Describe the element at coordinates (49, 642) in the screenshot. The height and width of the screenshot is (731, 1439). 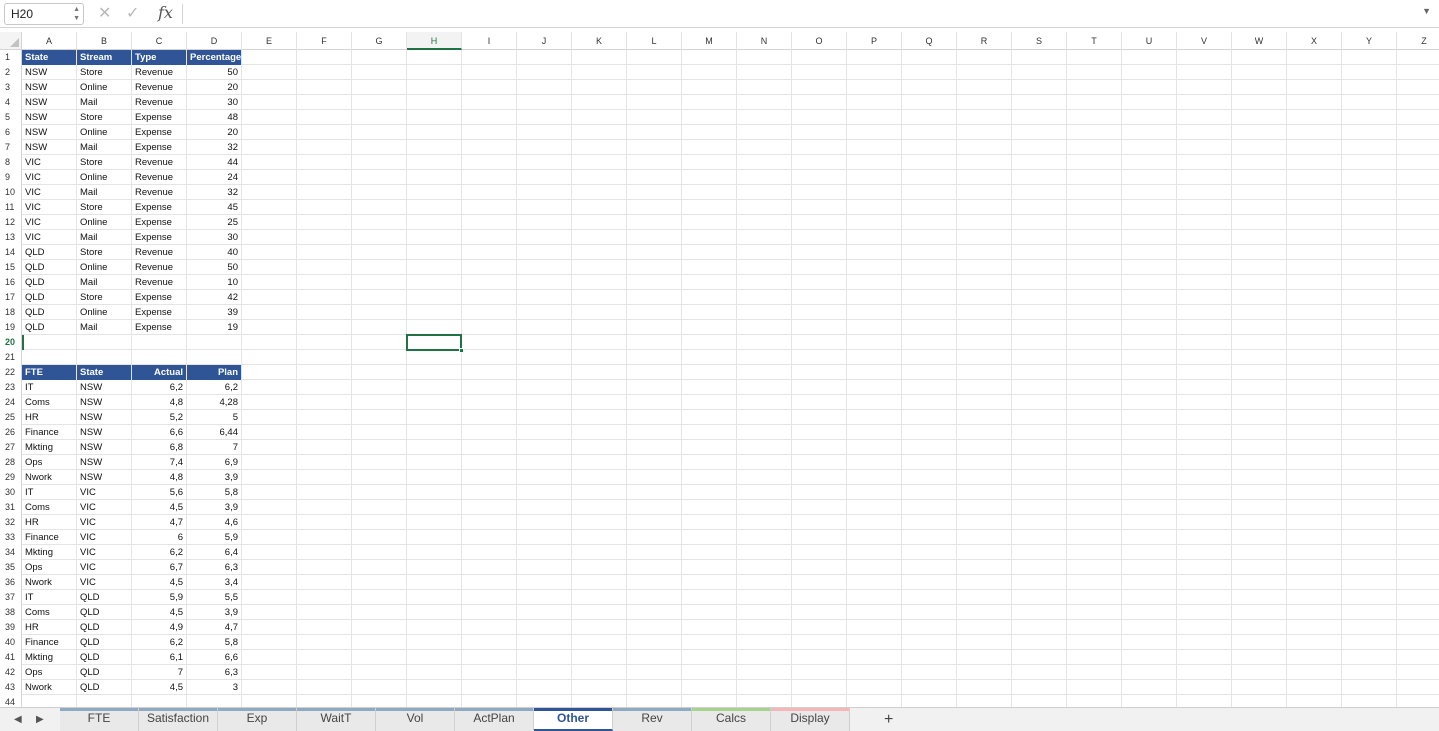
I see `cell-a40: Finance` at that location.